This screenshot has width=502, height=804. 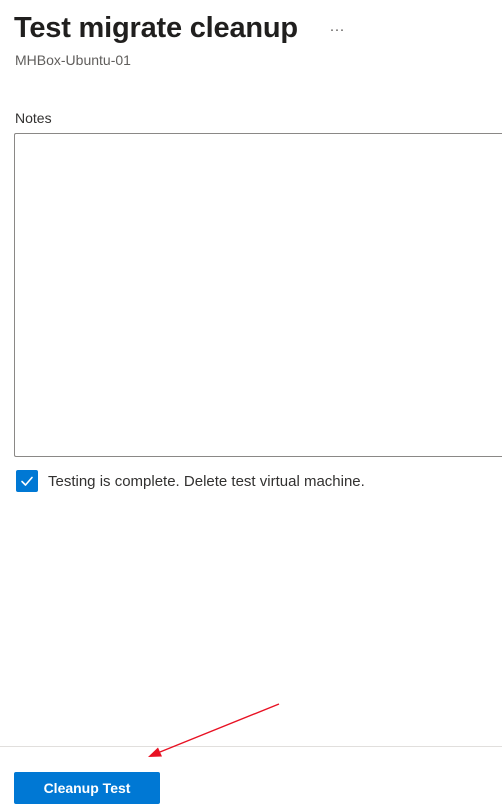 I want to click on more-options-icon: ···, so click(x=337, y=30).